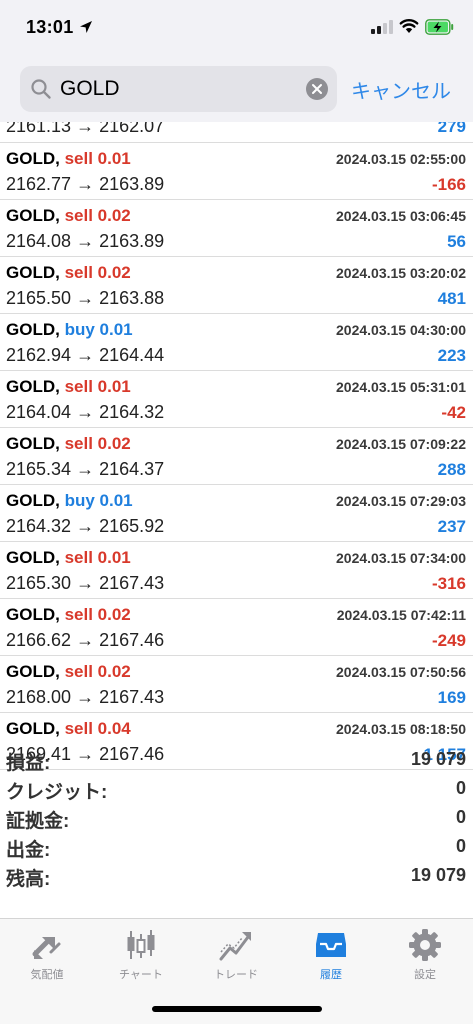 The width and height of the screenshot is (473, 1024). What do you see at coordinates (38, 821) in the screenshot?
I see `summary-label: 証拠金:` at bounding box center [38, 821].